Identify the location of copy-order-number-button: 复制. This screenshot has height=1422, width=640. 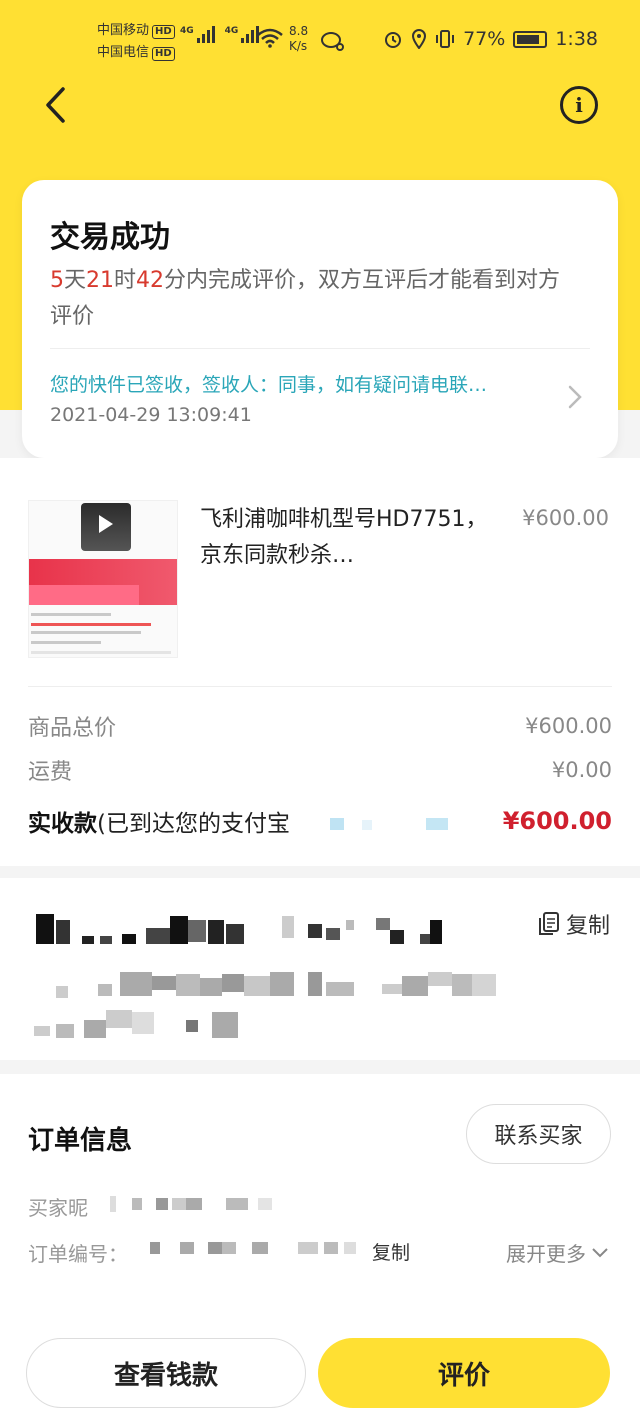
(391, 1251).